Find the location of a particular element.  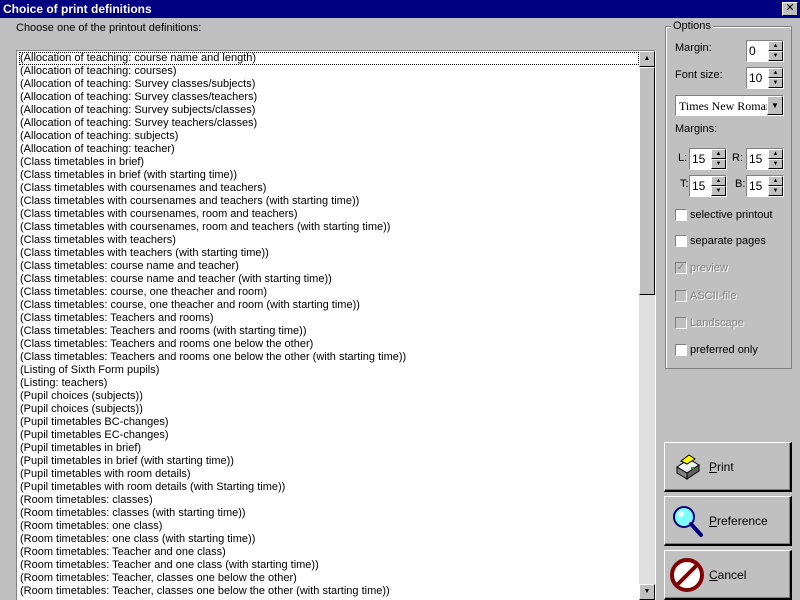

list-item: (Pupil timetables in brief) is located at coordinates (329, 448).